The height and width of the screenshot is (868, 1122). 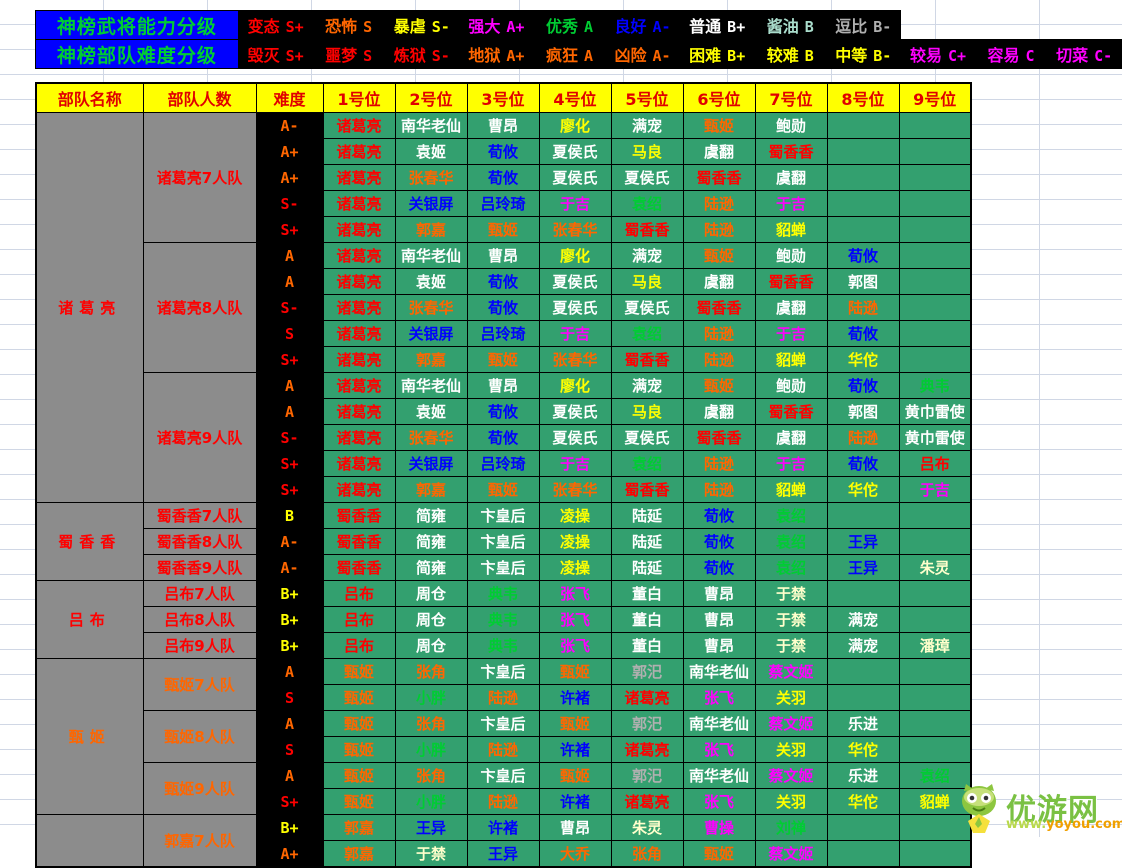 What do you see at coordinates (359, 97) in the screenshot?
I see `column-header: 1号位` at bounding box center [359, 97].